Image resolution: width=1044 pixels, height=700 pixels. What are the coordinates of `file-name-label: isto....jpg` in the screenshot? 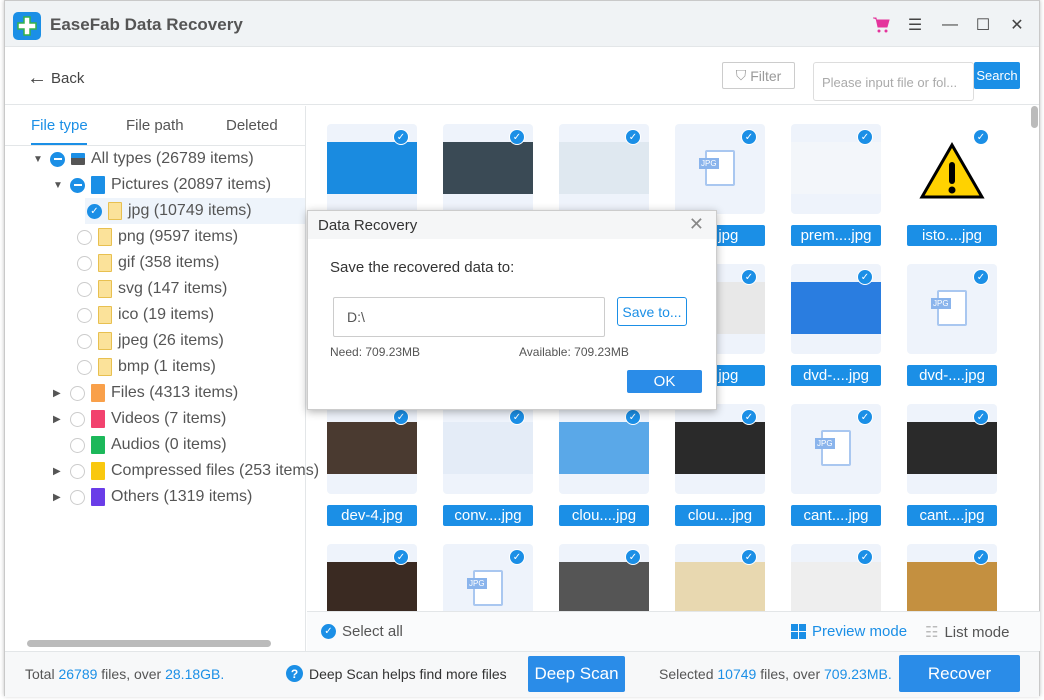 It's located at (952, 235).